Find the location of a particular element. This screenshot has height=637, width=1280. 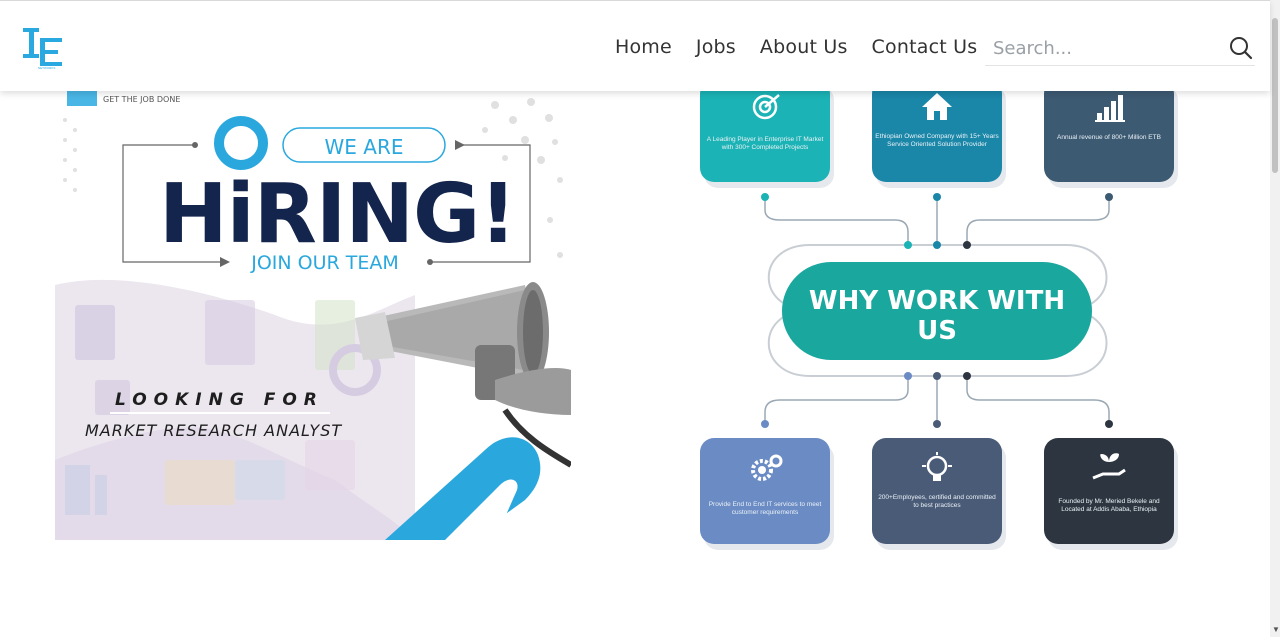

search-box is located at coordinates (1120, 48).